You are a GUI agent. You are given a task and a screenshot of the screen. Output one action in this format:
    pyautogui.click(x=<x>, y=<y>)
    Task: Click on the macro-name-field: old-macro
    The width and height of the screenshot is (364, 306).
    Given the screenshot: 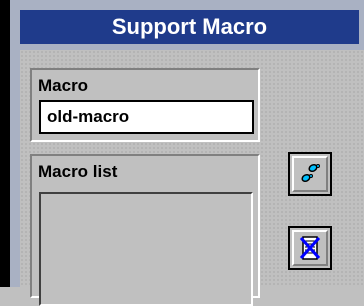 What is the action you would take?
    pyautogui.click(x=146, y=117)
    